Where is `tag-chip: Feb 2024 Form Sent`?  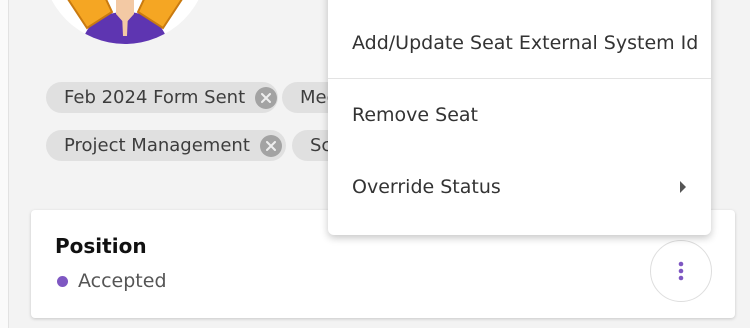 tag-chip: Feb 2024 Form Sent is located at coordinates (162, 97).